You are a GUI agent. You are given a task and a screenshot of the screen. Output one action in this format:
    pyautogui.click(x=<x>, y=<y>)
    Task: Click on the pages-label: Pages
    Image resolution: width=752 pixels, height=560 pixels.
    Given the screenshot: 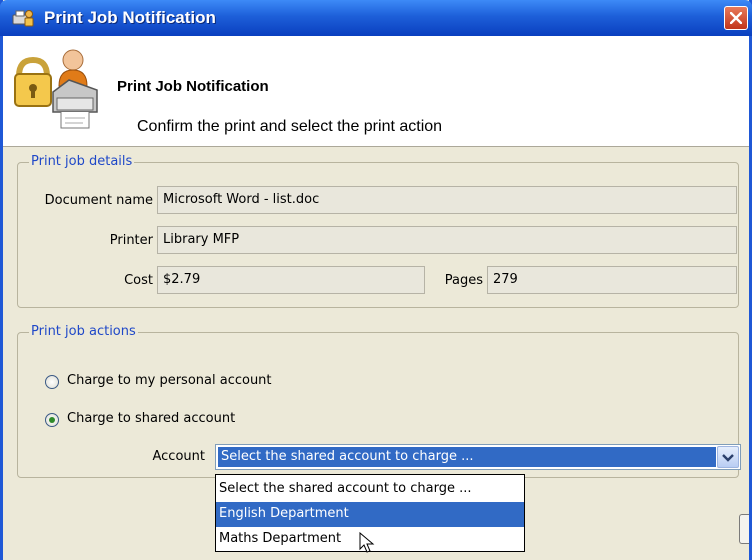 What is the action you would take?
    pyautogui.click(x=463, y=280)
    